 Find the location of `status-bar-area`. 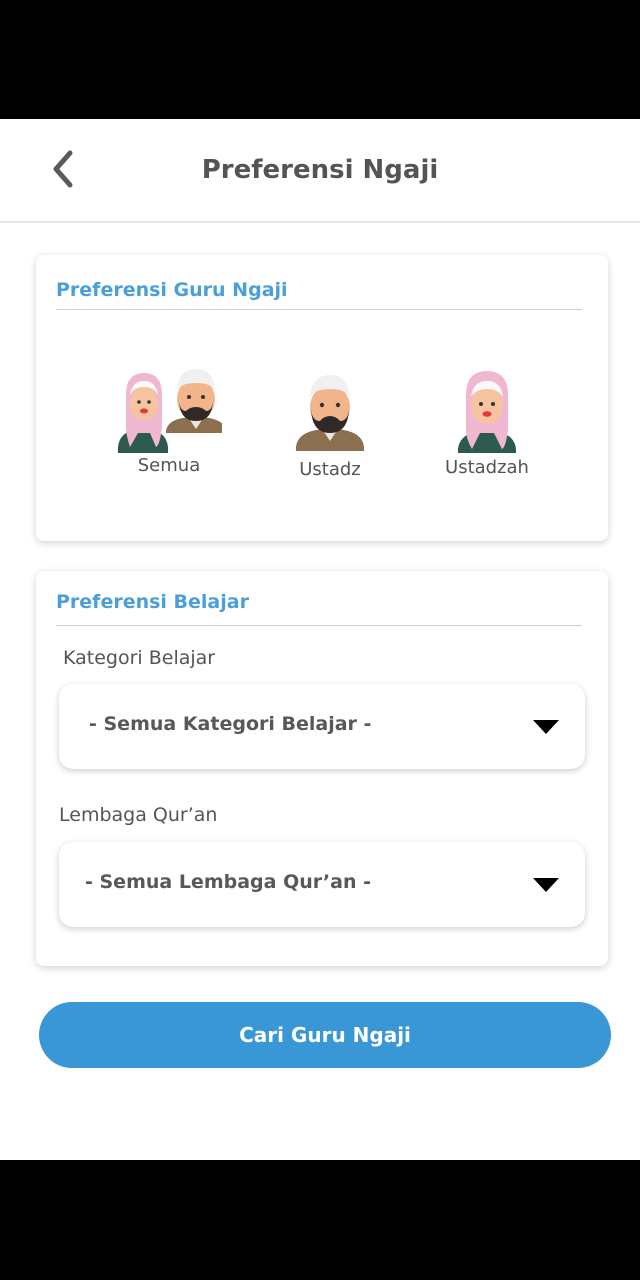

status-bar-area is located at coordinates (320, 59).